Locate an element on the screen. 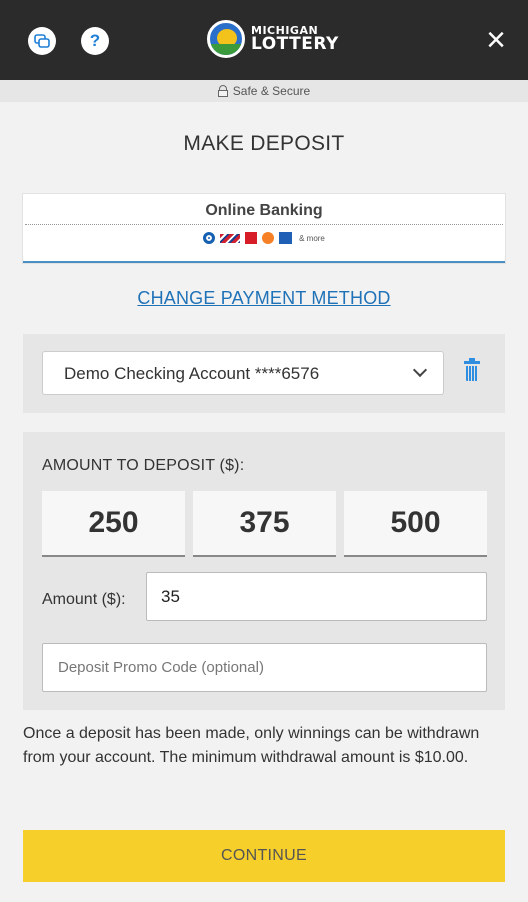 This screenshot has height=902, width=528. pnc-icon is located at coordinates (268, 238).